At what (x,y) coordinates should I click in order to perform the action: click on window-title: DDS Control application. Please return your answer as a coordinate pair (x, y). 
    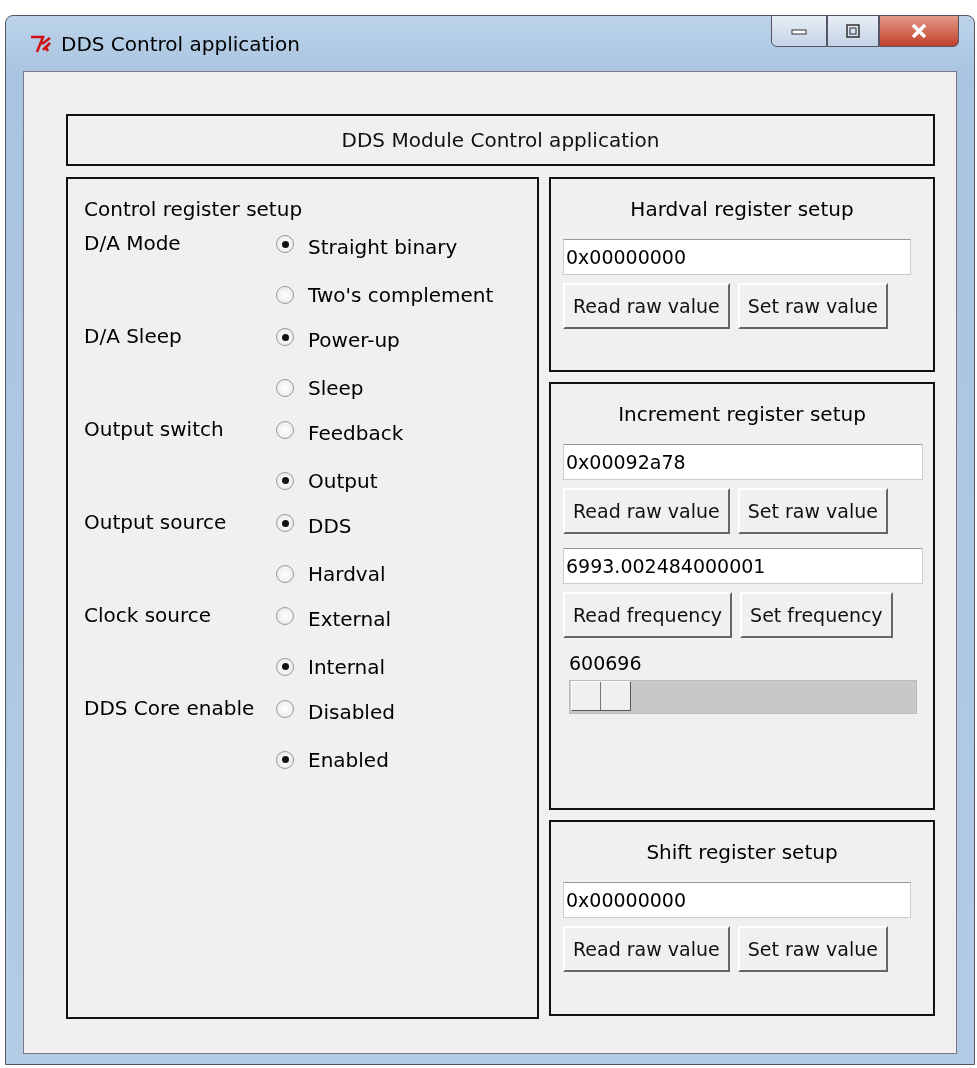
    Looking at the image, I should click on (180, 43).